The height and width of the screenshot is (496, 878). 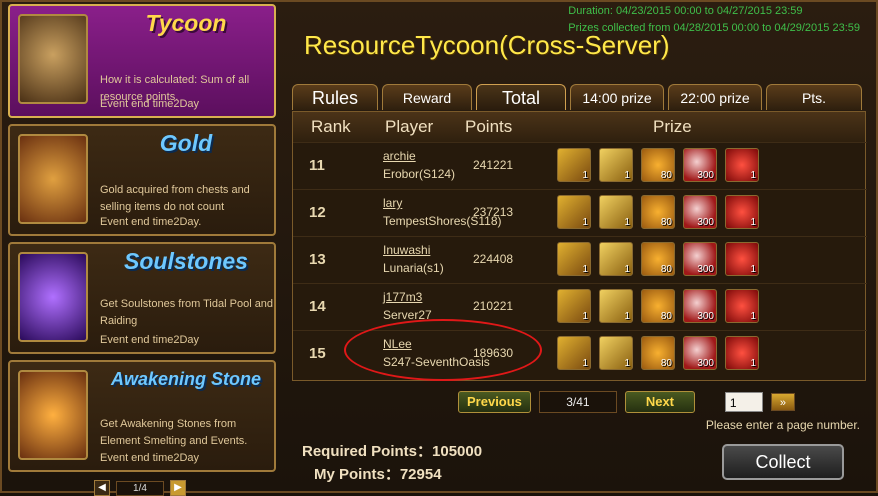 What do you see at coordinates (409, 126) in the screenshot?
I see `header-player: Player` at bounding box center [409, 126].